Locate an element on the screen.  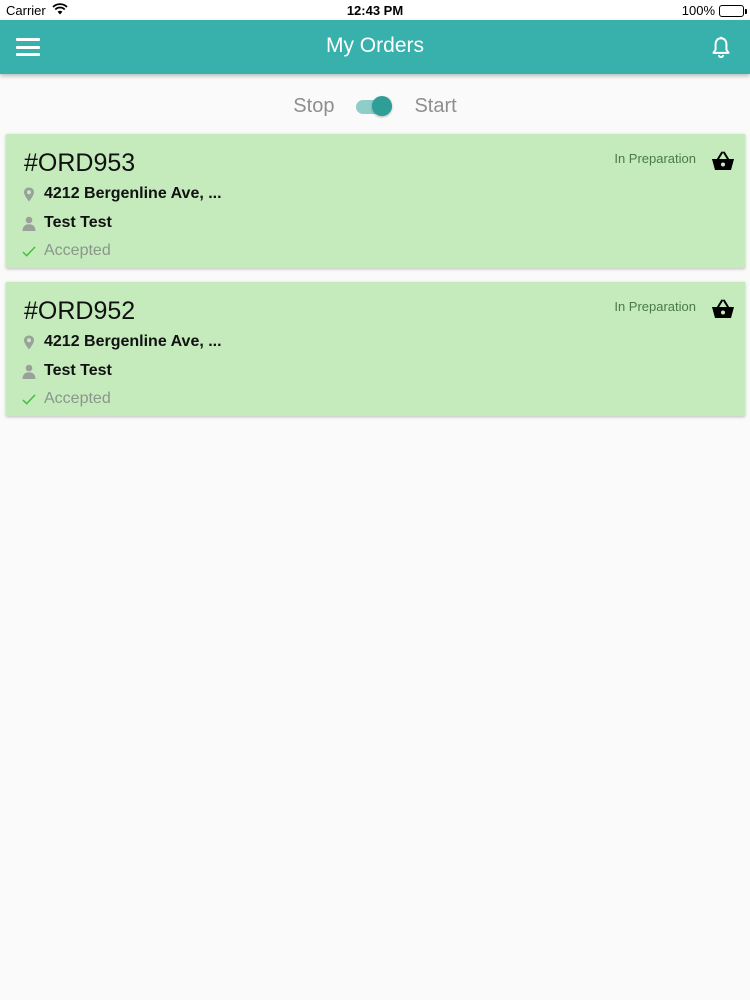
page-title: My Orders is located at coordinates (374, 45).